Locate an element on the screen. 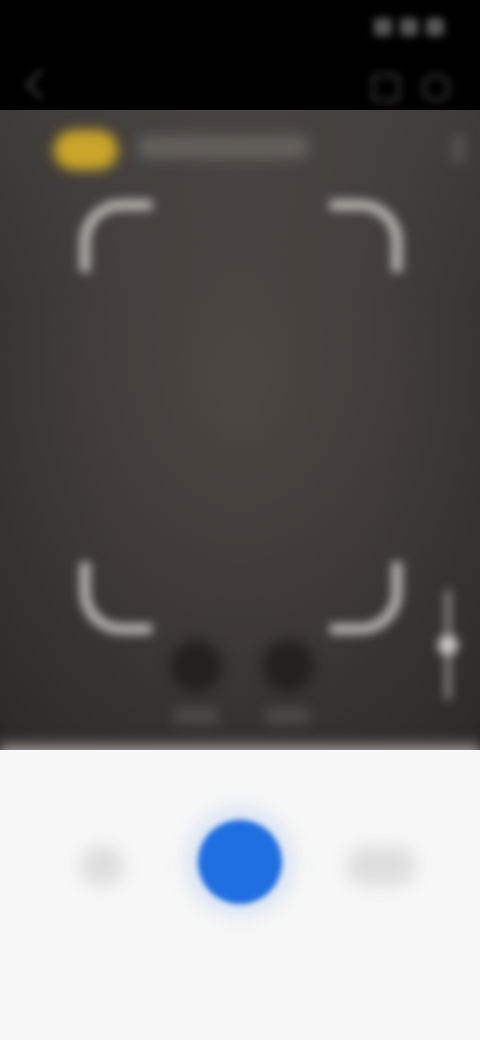 Image resolution: width=480 pixels, height=1040 pixels. switch-mode-button is located at coordinates (381, 866).